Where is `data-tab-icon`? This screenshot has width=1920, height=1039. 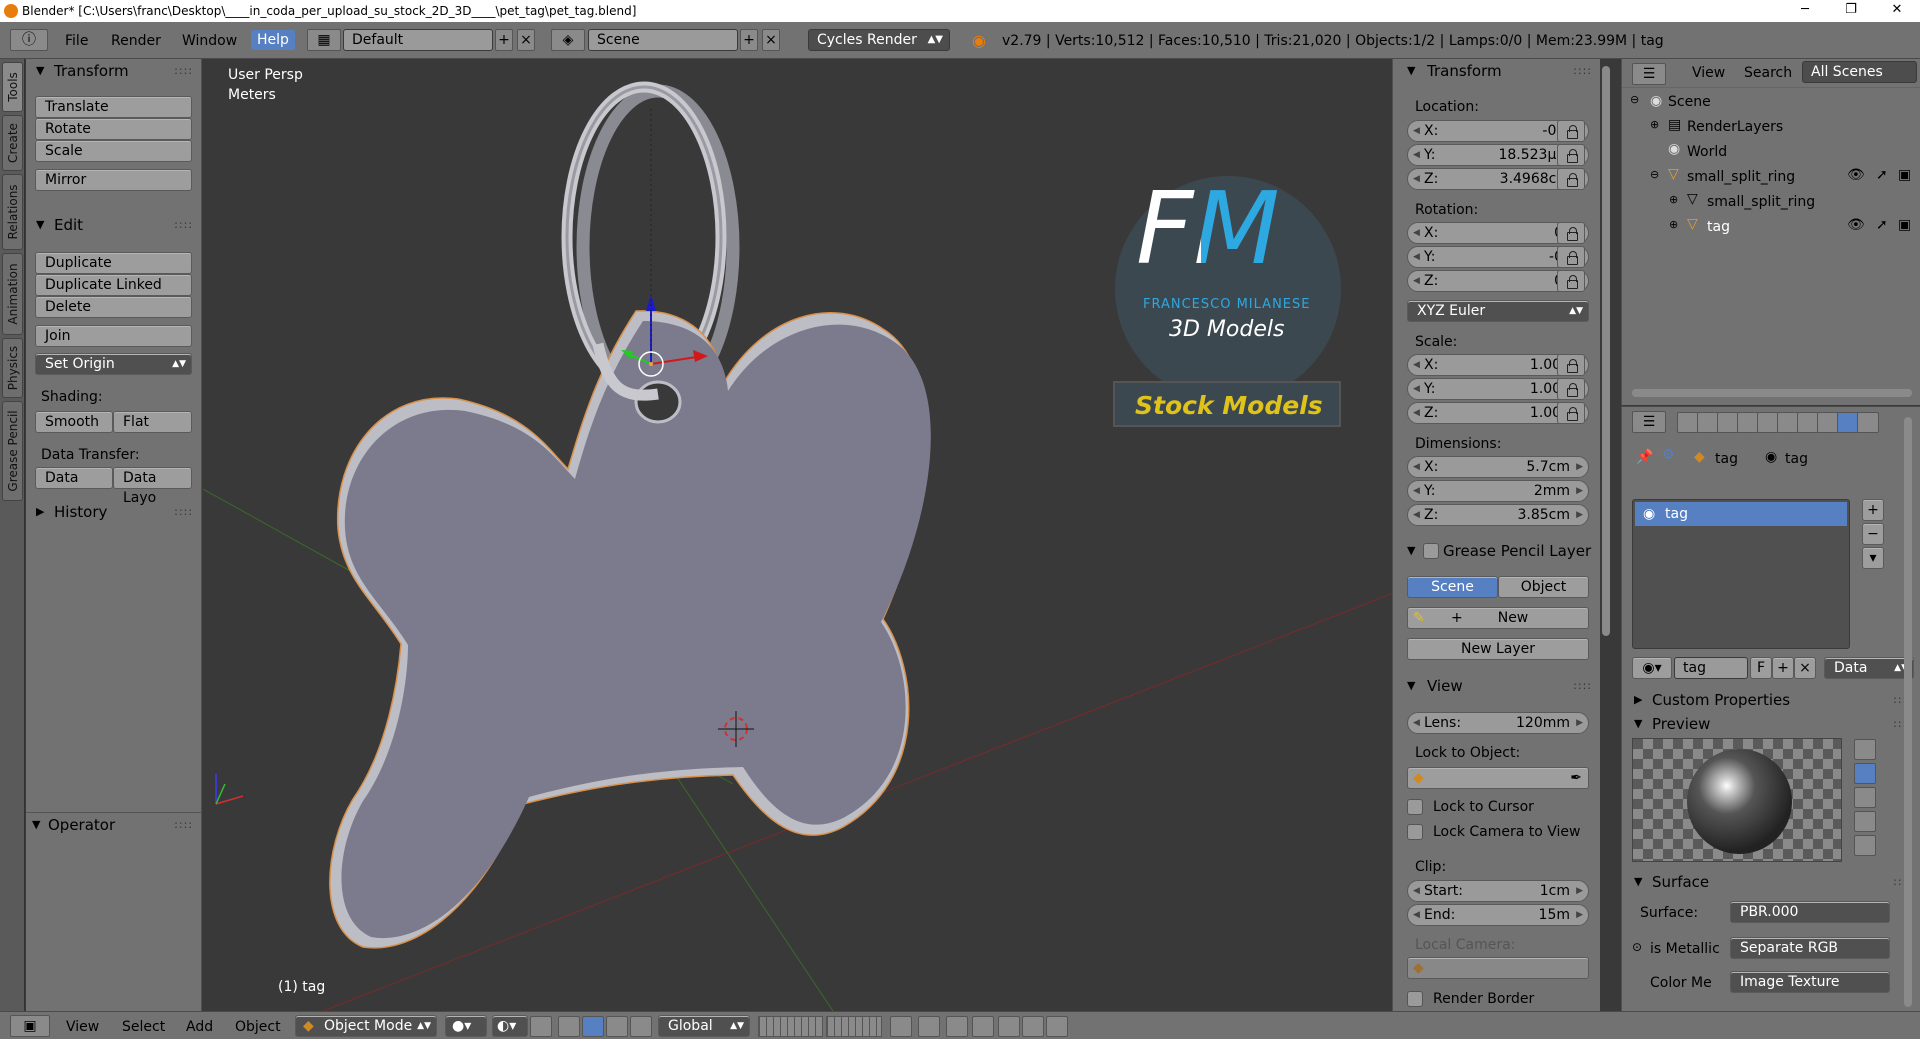 data-tab-icon is located at coordinates (1828, 422).